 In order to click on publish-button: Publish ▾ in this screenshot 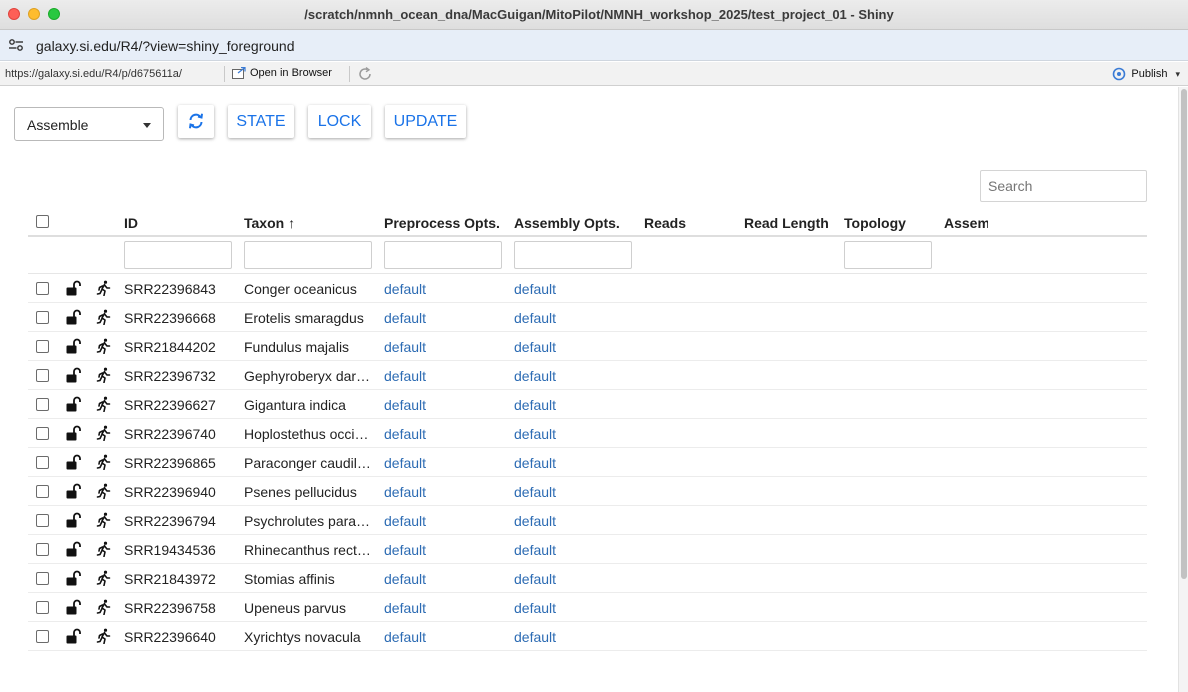, I will do `click(1145, 74)`.